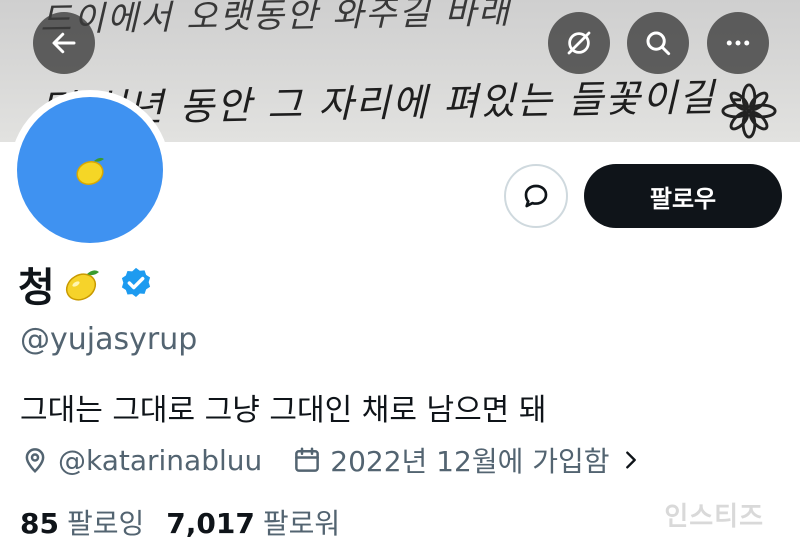 Image resolution: width=800 pixels, height=551 pixels. What do you see at coordinates (631, 460) in the screenshot?
I see `chevron-right-icon` at bounding box center [631, 460].